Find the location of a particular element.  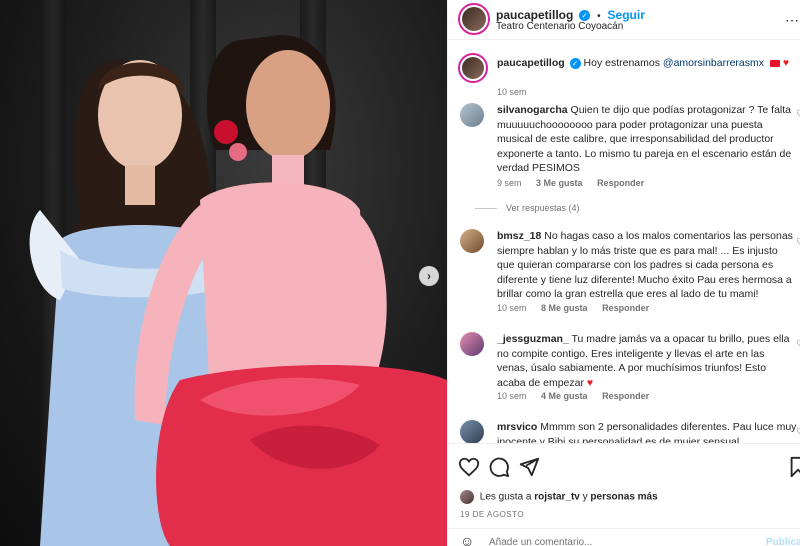

commenter-username: bmsz_18 is located at coordinates (519, 236).